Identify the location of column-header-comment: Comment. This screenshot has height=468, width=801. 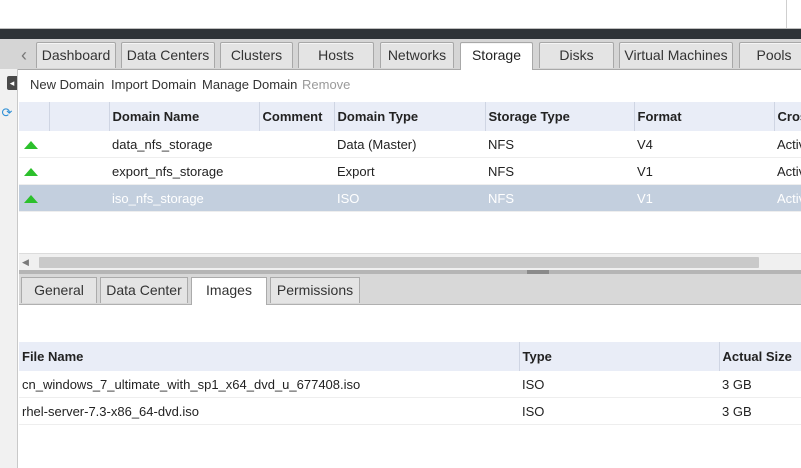
(297, 116).